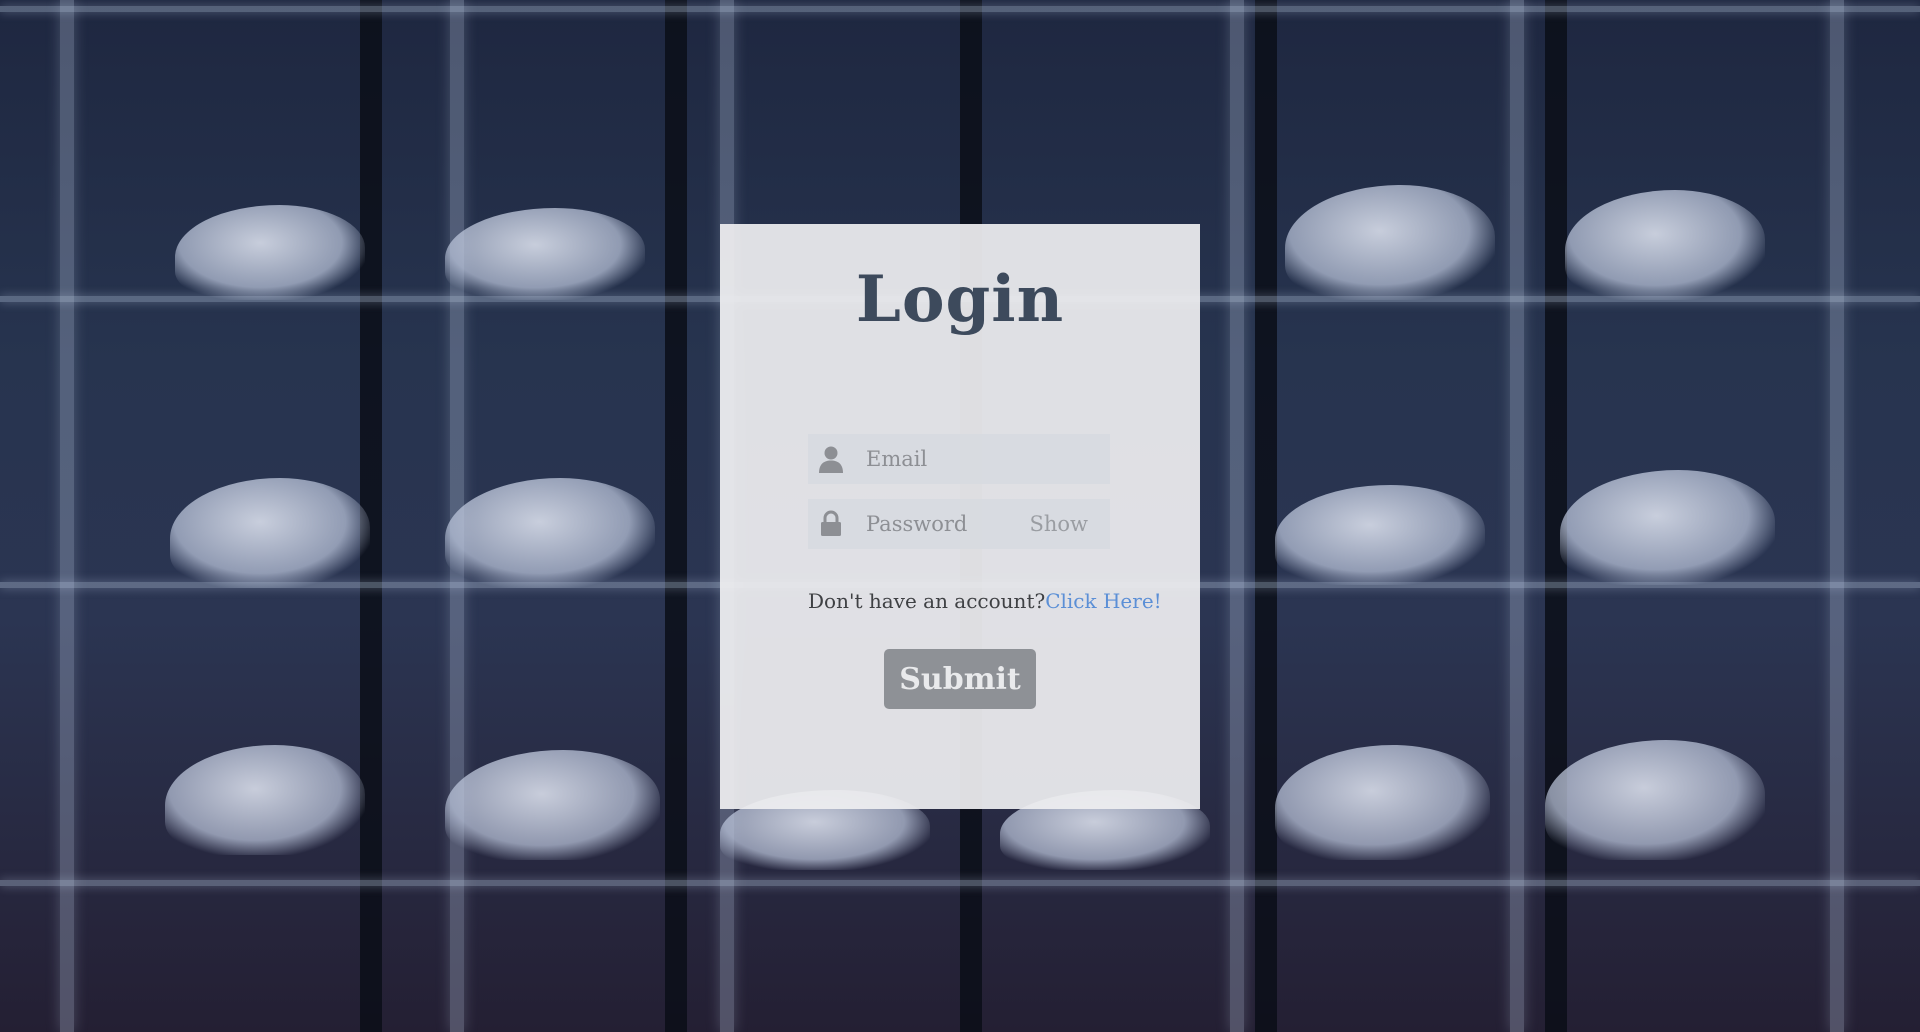  What do you see at coordinates (1103, 601) in the screenshot?
I see `signup-link: Click Here!` at bounding box center [1103, 601].